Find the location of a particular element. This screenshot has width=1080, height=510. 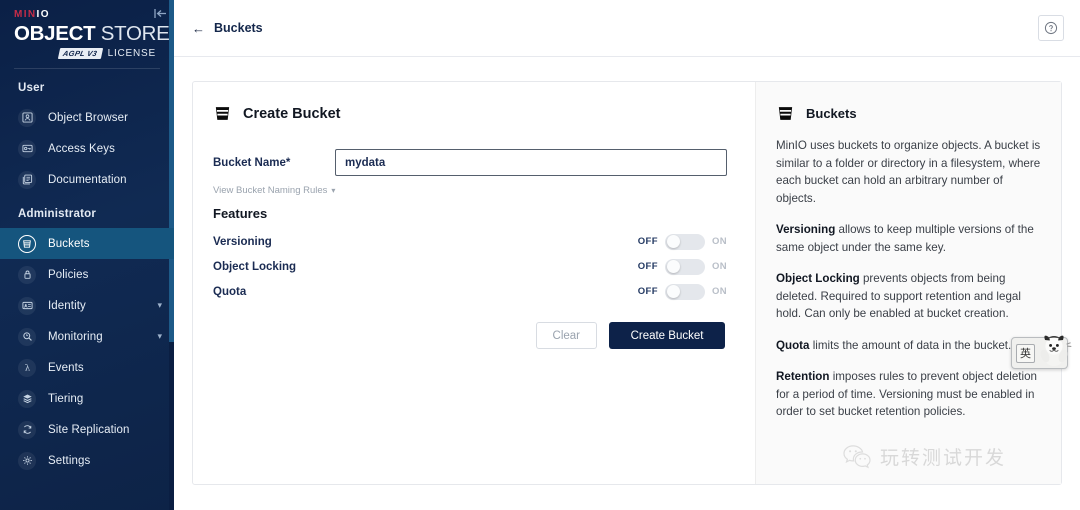

form-actions: Clear Create Bucket is located at coordinates (470, 335).